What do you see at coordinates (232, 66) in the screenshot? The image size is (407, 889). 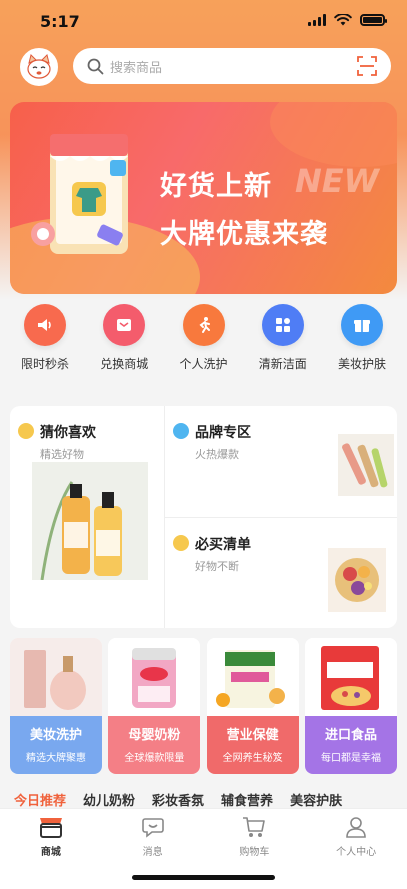 I see `search-bar: 搜索商品` at bounding box center [232, 66].